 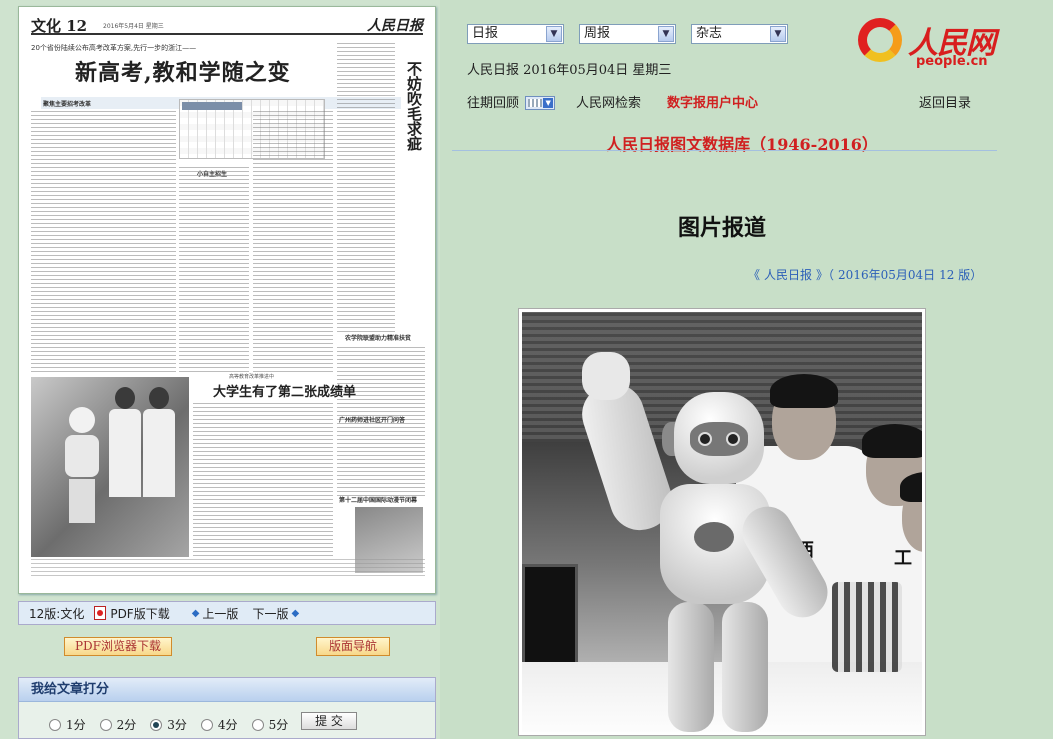 What do you see at coordinates (493, 103) in the screenshot?
I see `history-label: 往期回顾` at bounding box center [493, 103].